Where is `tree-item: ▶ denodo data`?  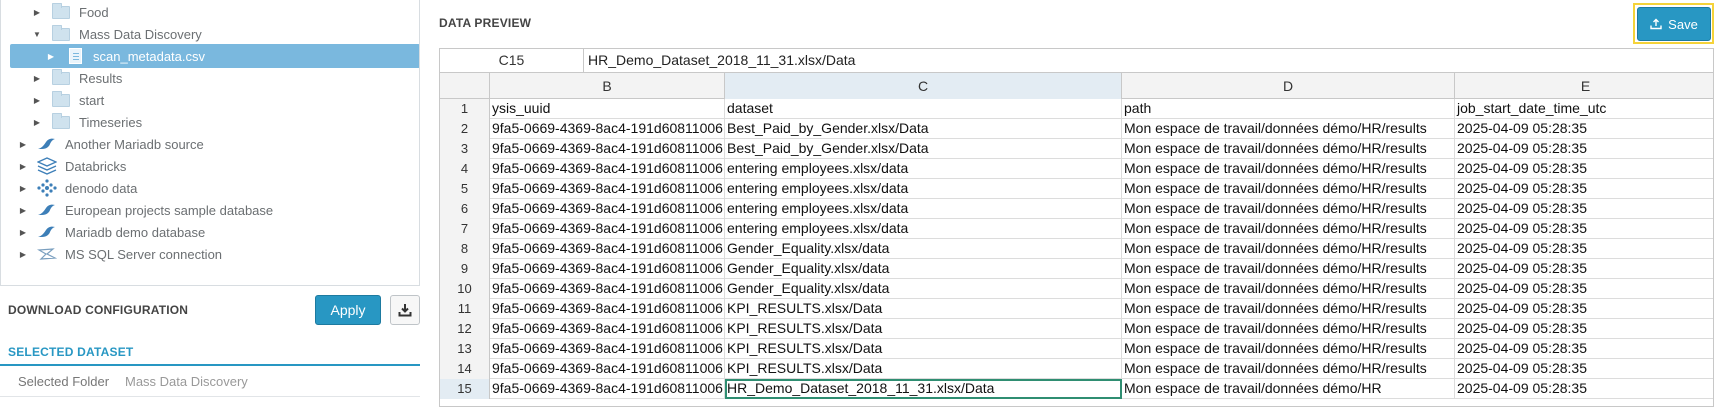 tree-item: ▶ denodo data is located at coordinates (210, 188).